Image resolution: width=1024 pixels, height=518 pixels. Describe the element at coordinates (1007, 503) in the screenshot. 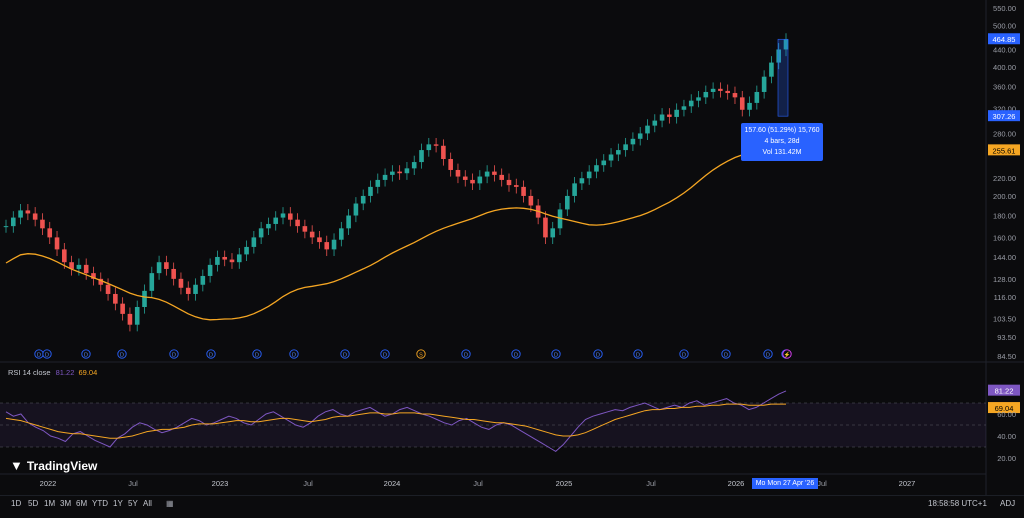

I see `adj-toggle: ADJ` at that location.